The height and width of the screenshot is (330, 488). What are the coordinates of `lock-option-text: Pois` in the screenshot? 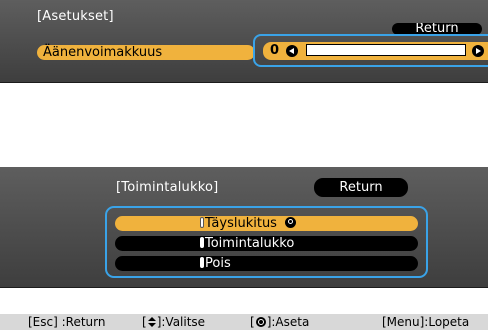 It's located at (218, 263).